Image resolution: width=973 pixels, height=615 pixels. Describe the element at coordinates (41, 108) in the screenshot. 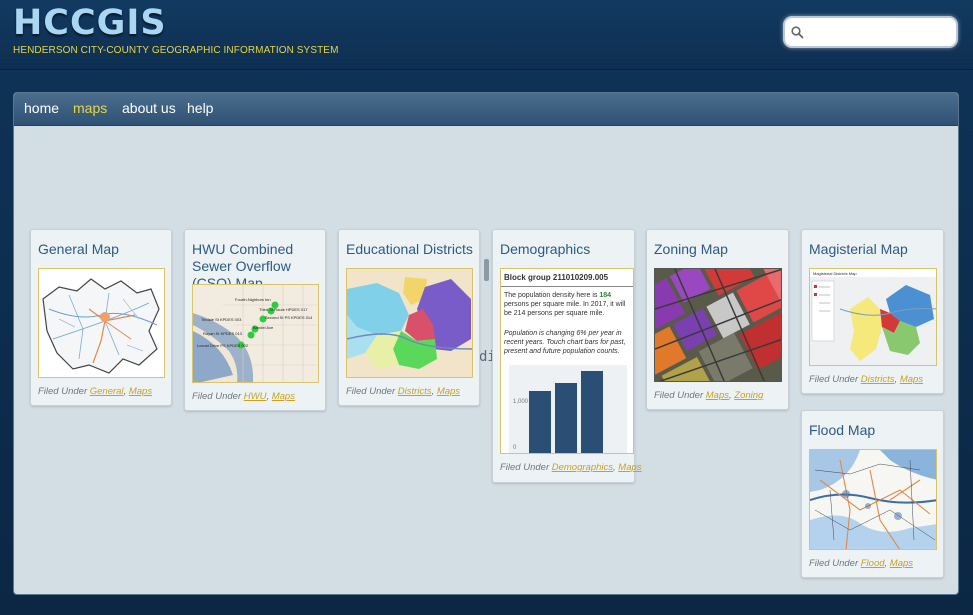

I see `nav-home: home` at that location.